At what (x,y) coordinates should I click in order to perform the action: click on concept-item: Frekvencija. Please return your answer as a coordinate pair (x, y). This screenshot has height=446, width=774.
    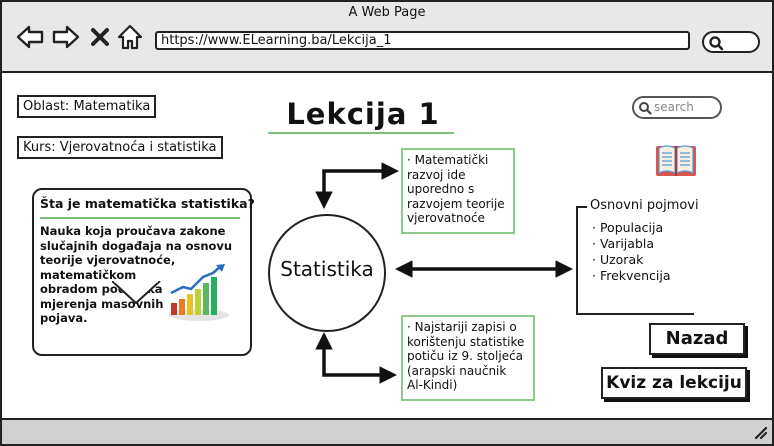
    Looking at the image, I should click on (631, 276).